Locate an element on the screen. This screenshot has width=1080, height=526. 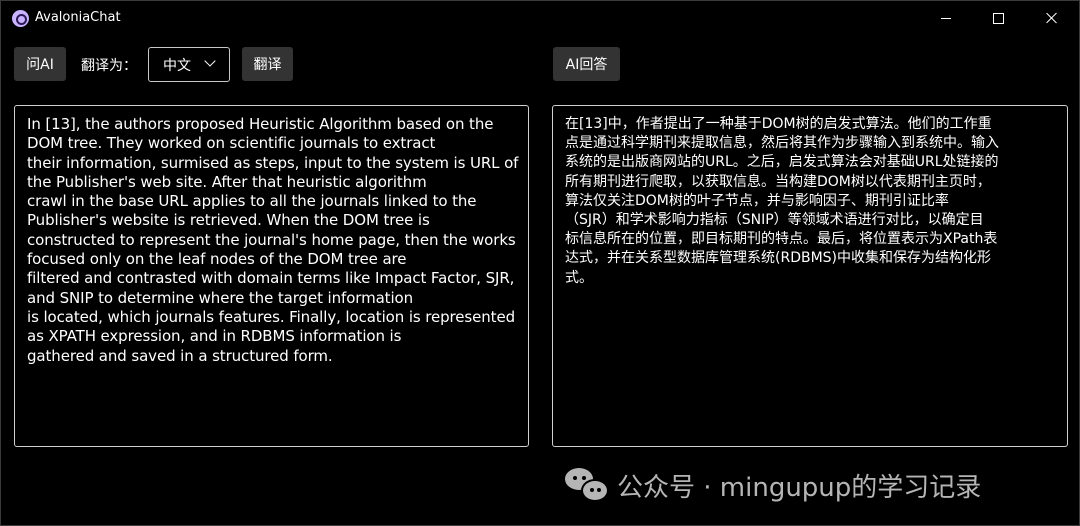
translate-button: 翻译 is located at coordinates (267, 64).